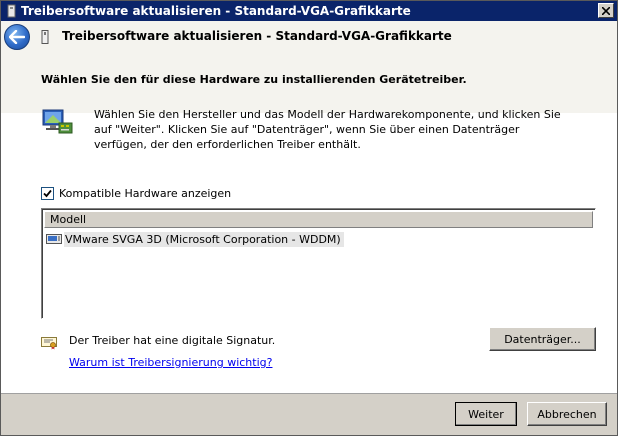 The width and height of the screenshot is (618, 436). I want to click on wizard-footer, so click(309, 414).